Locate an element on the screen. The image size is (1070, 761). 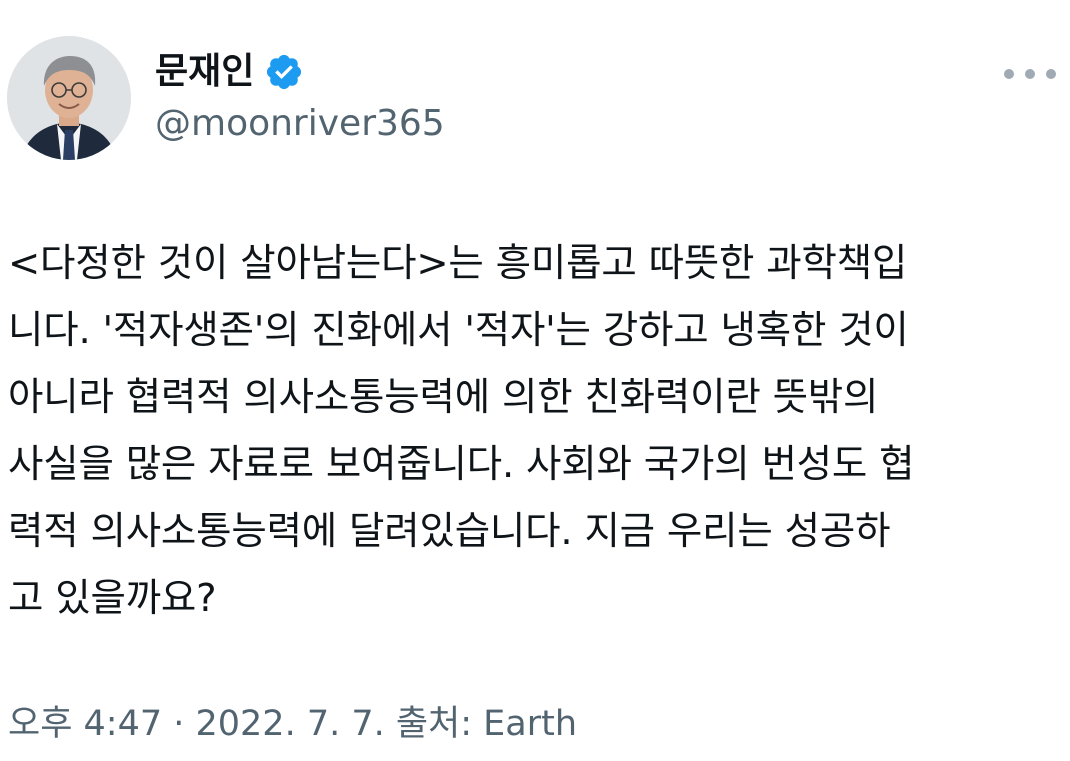
more-options-button is located at coordinates (1030, 74).